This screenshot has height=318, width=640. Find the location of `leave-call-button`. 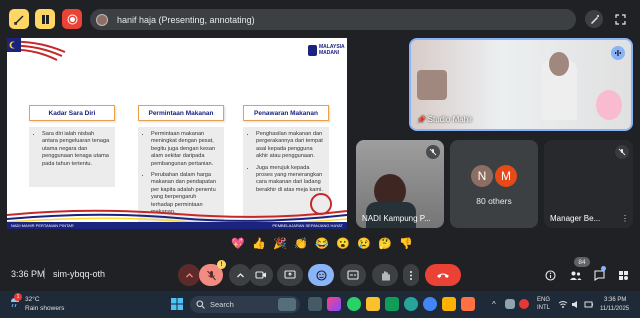

leave-call-button is located at coordinates (443, 275).